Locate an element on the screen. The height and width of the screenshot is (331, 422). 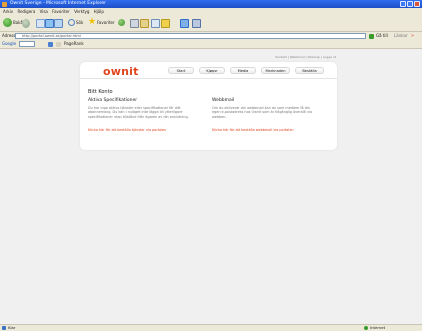
nav-media: Media is located at coordinates (243, 70).